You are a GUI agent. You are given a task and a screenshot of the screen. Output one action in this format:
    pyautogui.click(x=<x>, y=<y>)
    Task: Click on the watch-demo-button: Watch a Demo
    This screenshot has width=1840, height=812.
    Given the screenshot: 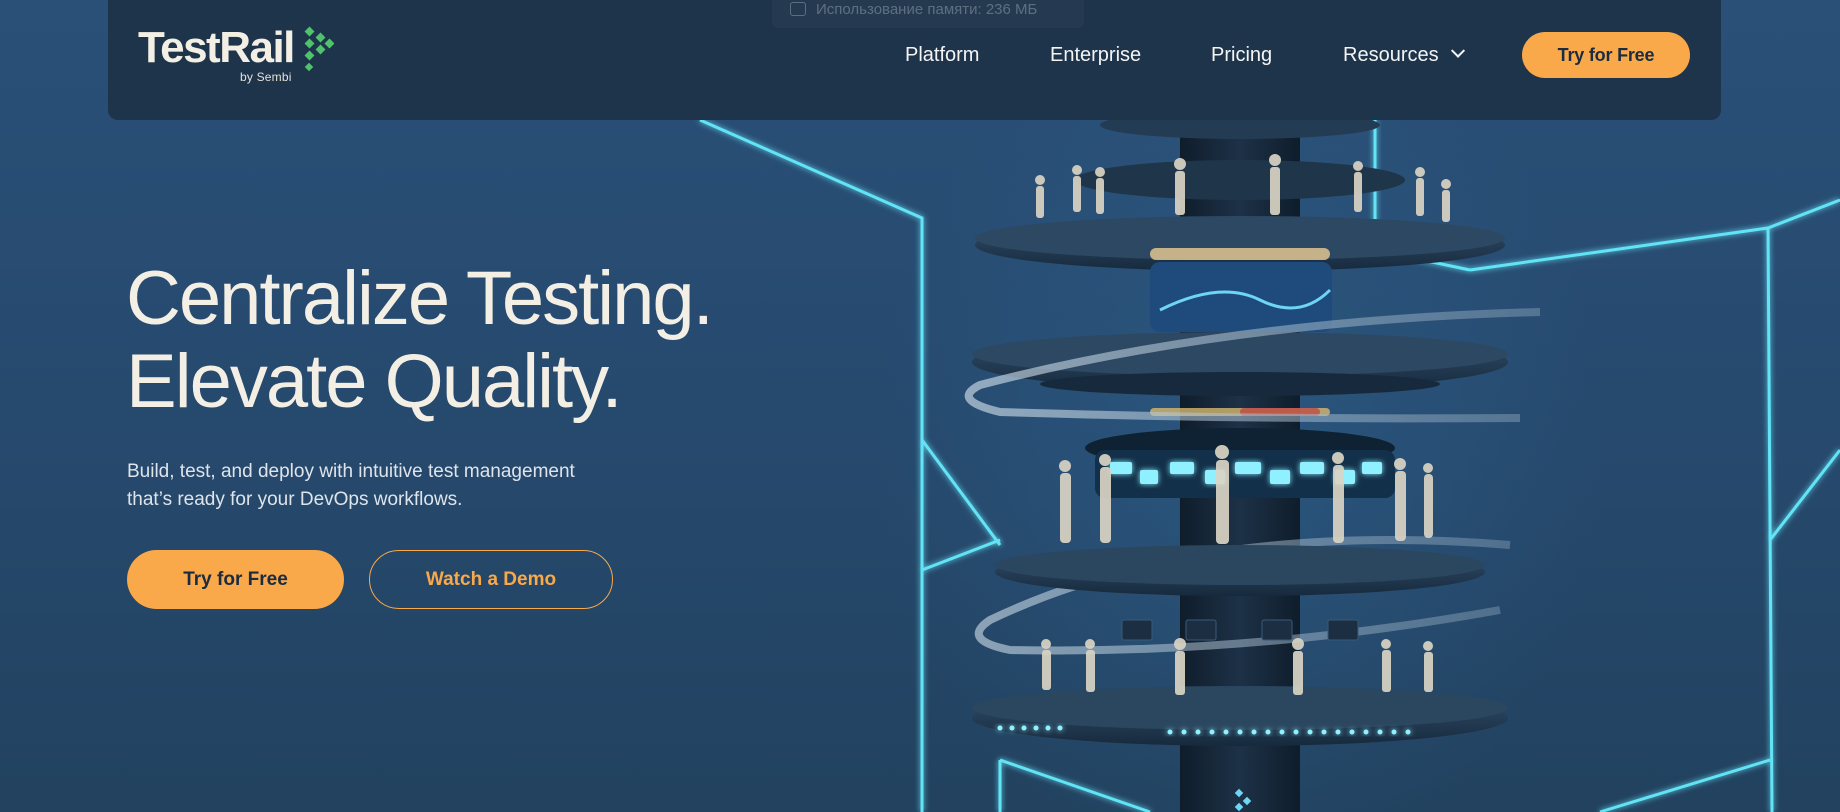 What is the action you would take?
    pyautogui.click(x=491, y=579)
    